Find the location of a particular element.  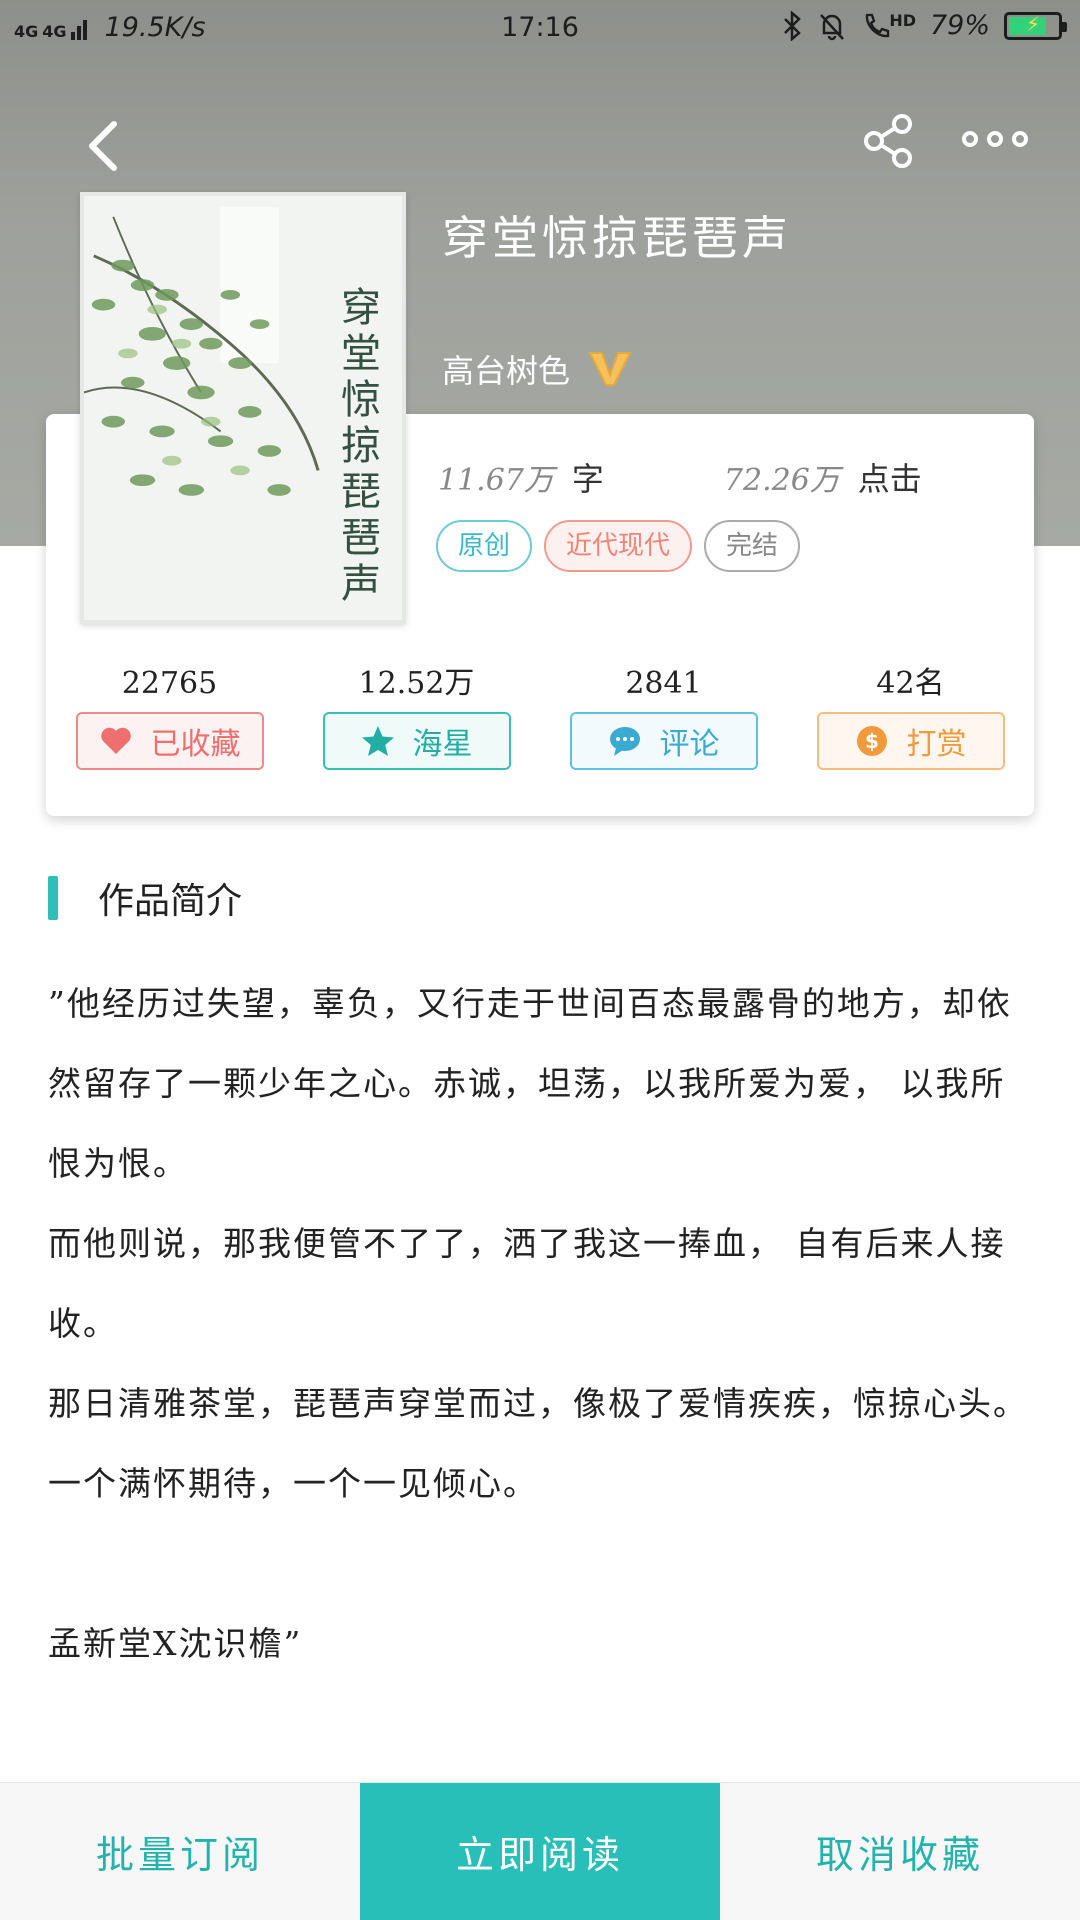

bottom-action-bar: 批量订阅 立即阅读 取消收藏 is located at coordinates (540, 1851).